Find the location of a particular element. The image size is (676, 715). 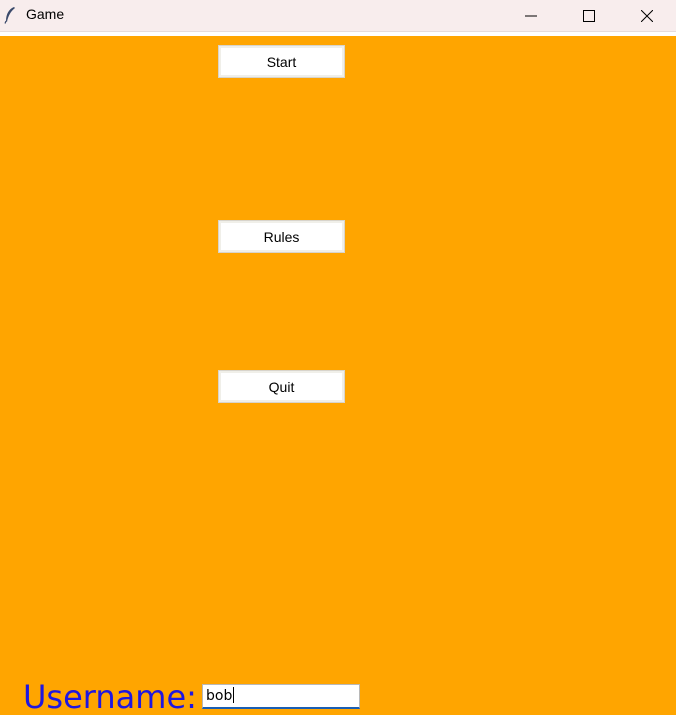

close-button is located at coordinates (647, 15).